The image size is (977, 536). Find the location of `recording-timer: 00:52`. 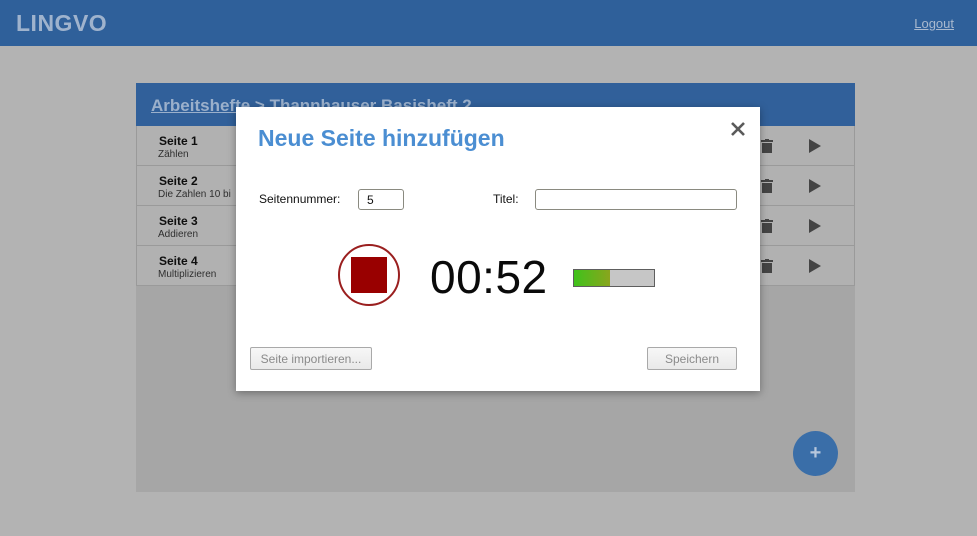

recording-timer: 00:52 is located at coordinates (489, 277).